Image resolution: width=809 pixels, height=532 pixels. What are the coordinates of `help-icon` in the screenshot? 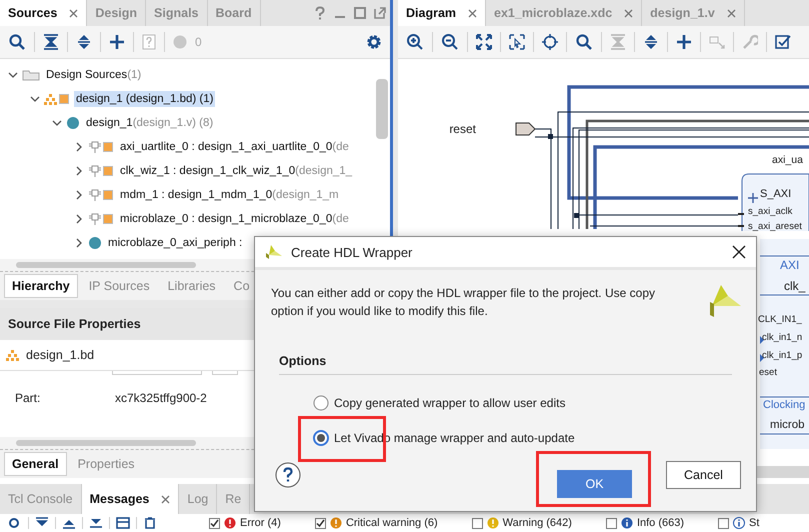 It's located at (288, 475).